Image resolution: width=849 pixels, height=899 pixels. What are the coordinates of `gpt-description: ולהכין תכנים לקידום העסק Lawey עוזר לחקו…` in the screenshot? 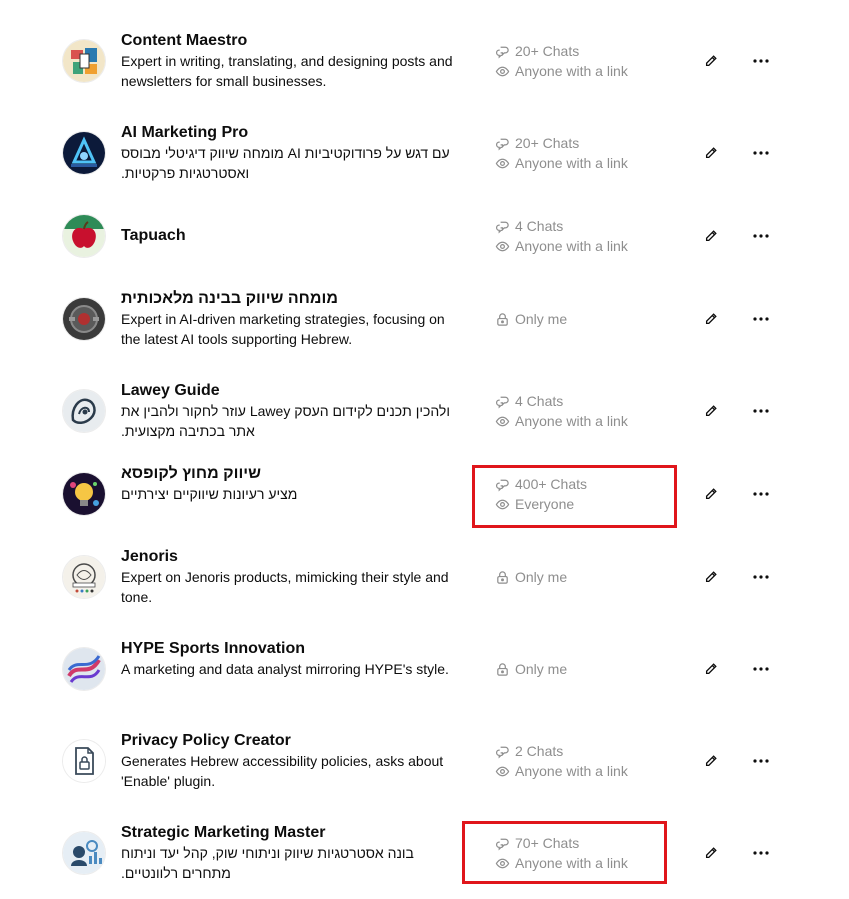 It's located at (285, 421).